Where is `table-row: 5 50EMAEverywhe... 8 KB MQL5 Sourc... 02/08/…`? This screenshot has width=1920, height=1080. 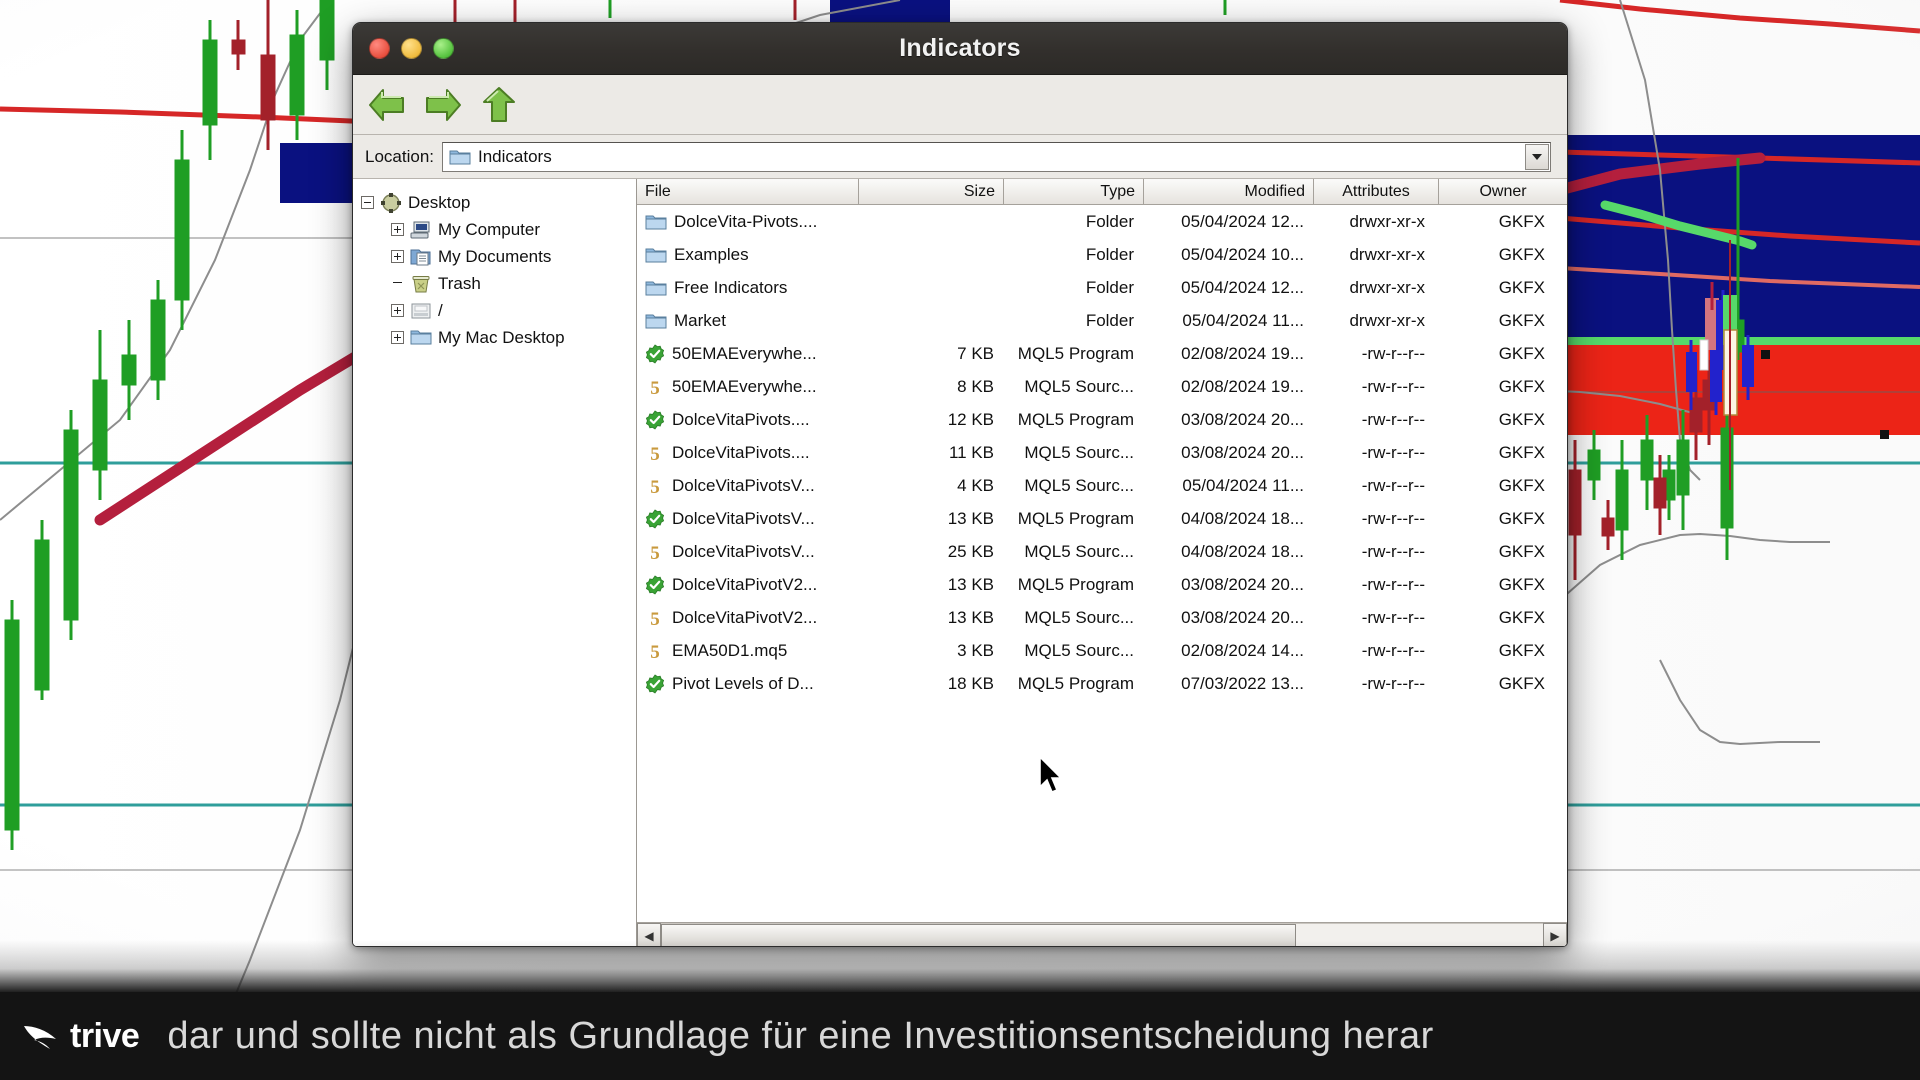
table-row: 5 50EMAEverywhe... 8 KB MQL5 Sourc... 02/08/… is located at coordinates (1102, 386).